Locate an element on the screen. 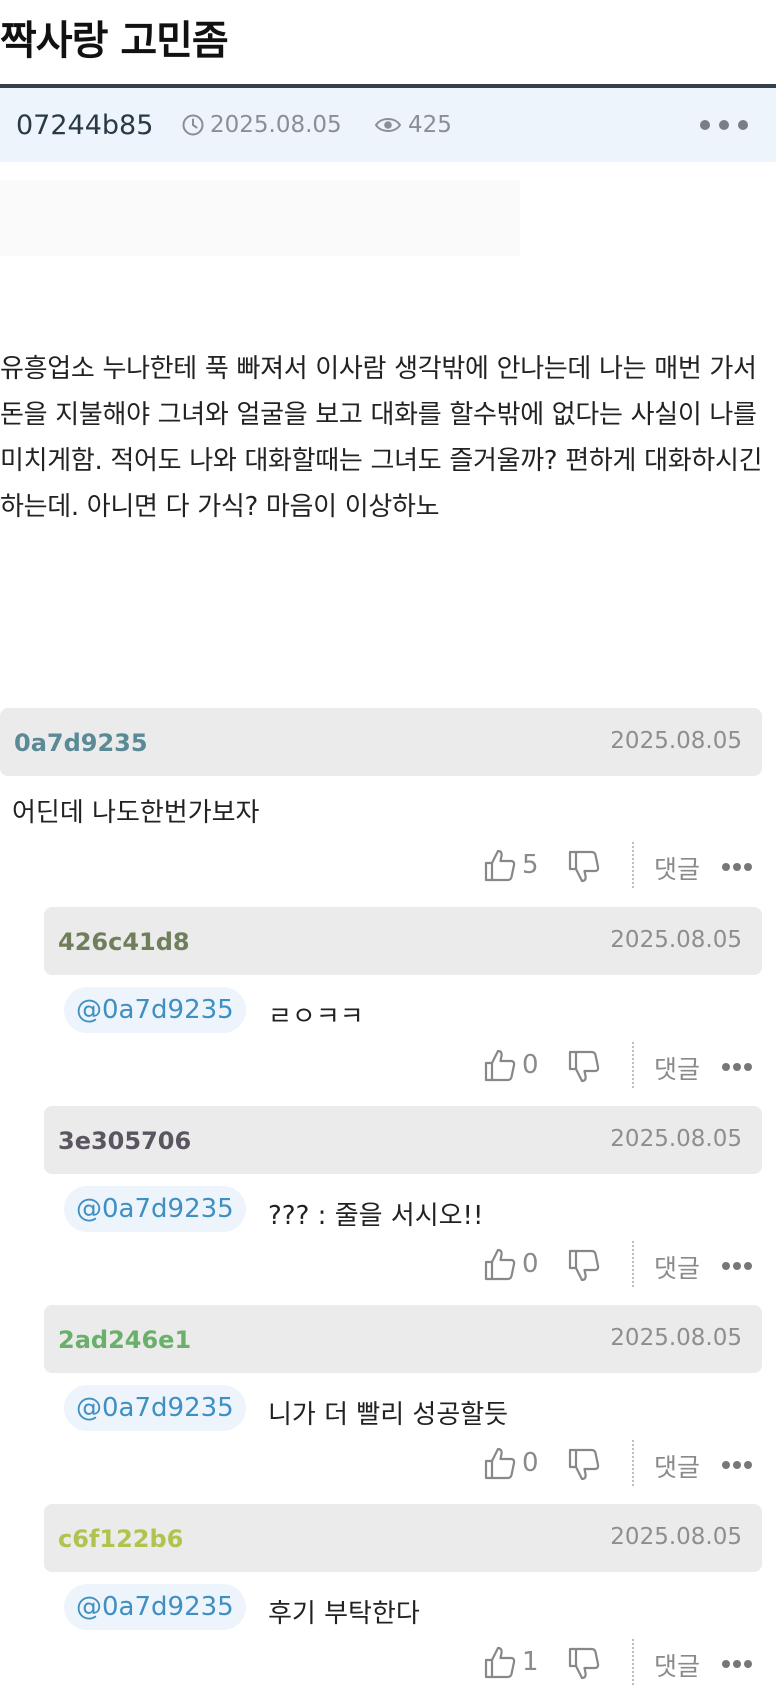 This screenshot has height=1693, width=782. reply-header: 3e305706 2025.08.05 is located at coordinates (403, 1140).